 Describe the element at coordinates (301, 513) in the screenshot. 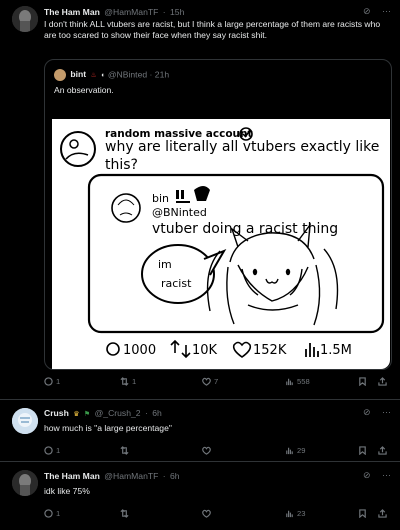

I see `views-count: 23` at that location.